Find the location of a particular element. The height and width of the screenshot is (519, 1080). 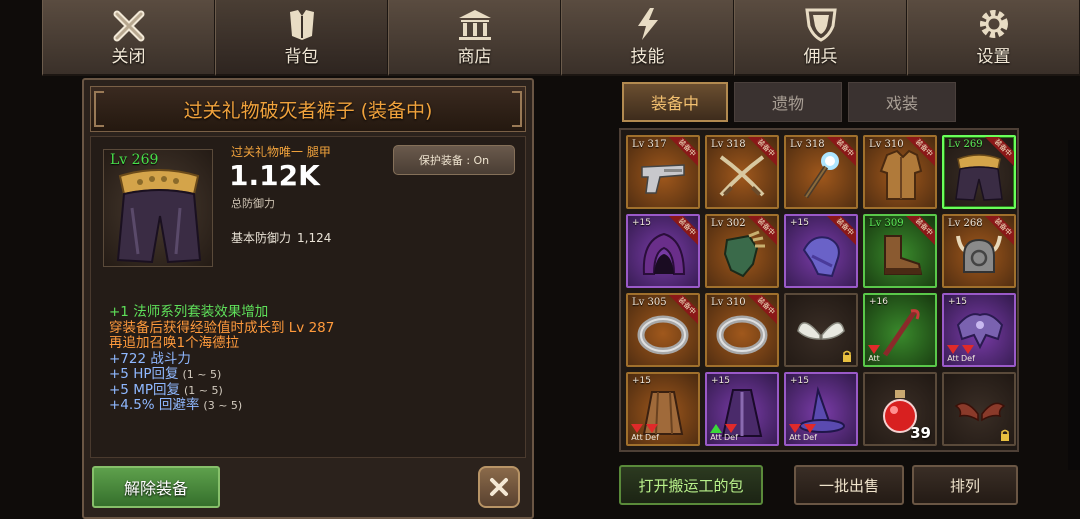

inventory-slot: Lv 302 装备中 is located at coordinates (742, 251).